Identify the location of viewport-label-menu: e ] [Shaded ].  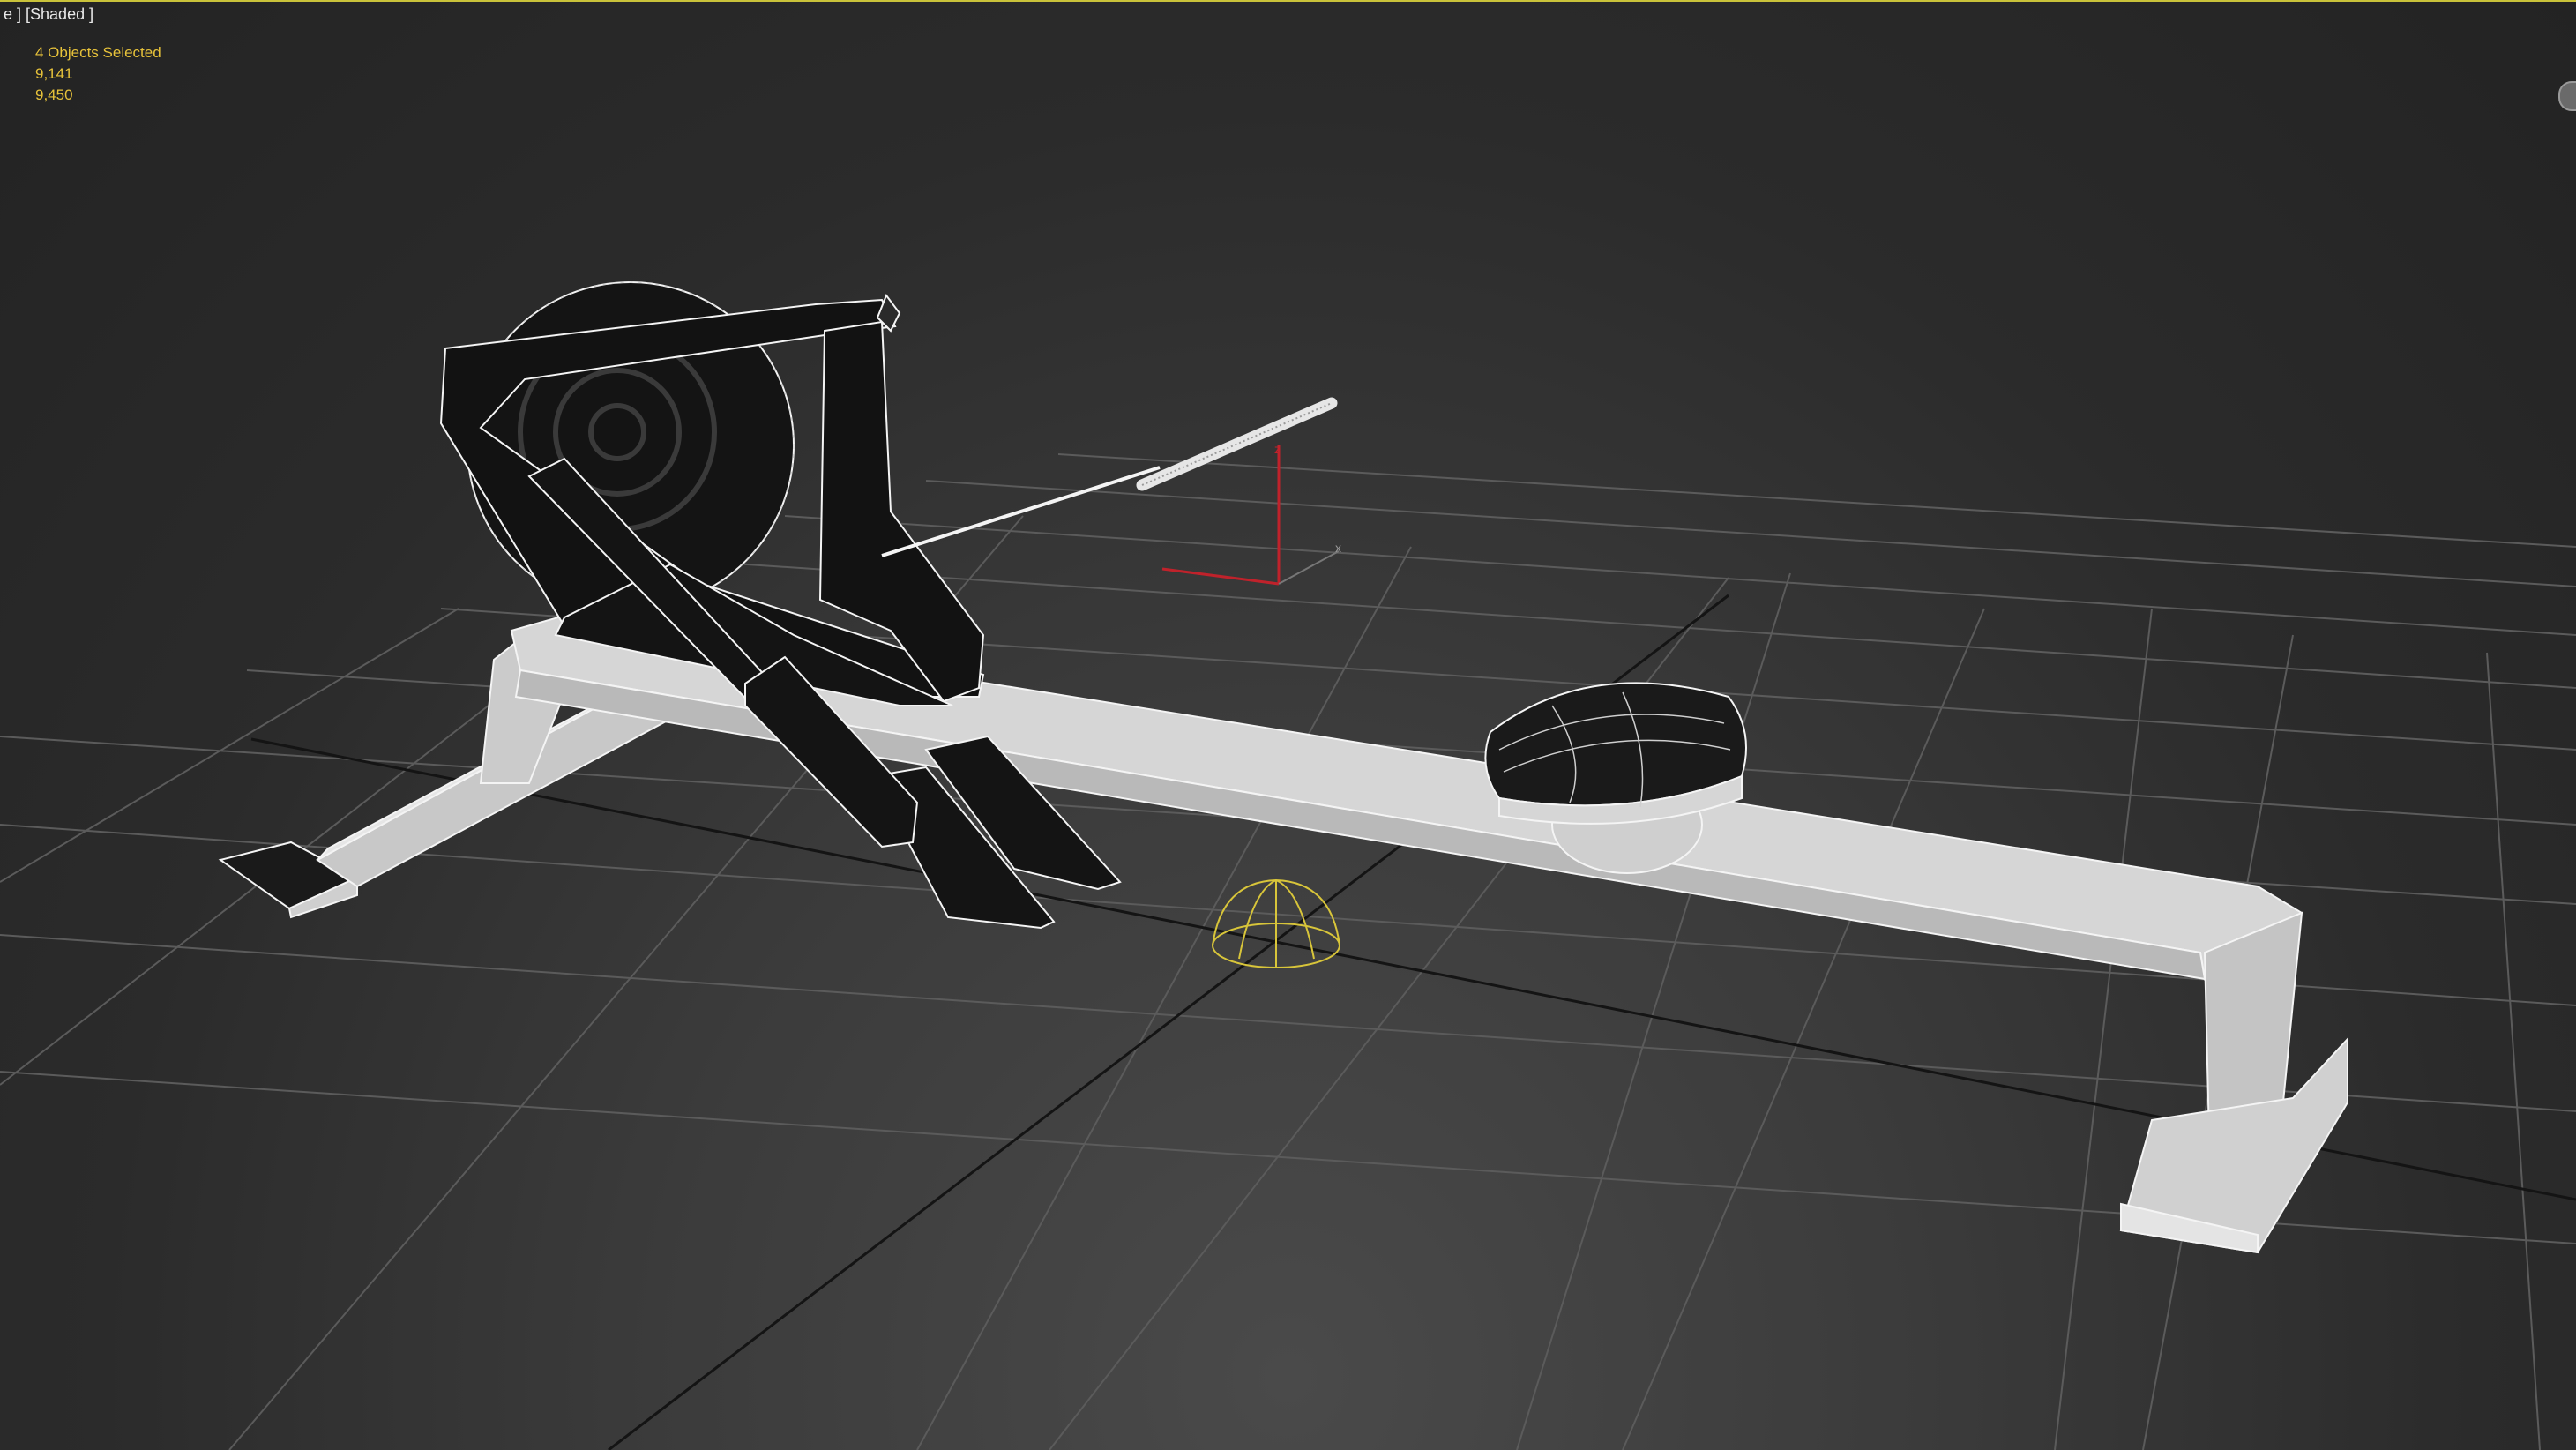
(48, 14).